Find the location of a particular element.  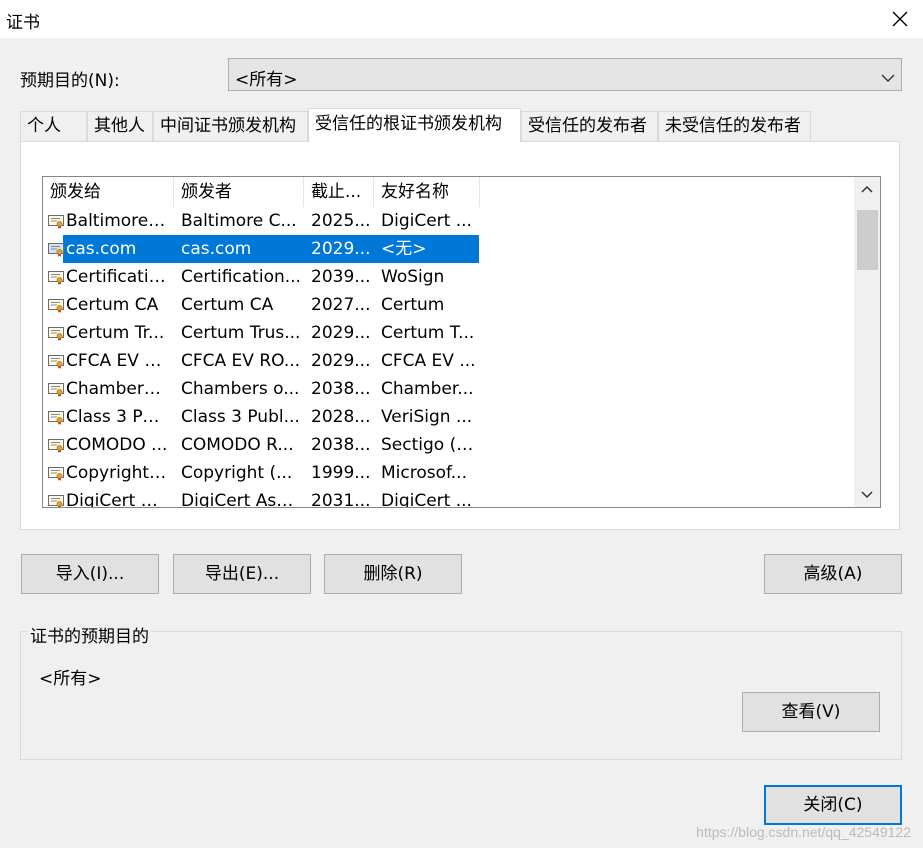

watermark: https://blog.csdn.net/qq_42549122 is located at coordinates (803, 832).